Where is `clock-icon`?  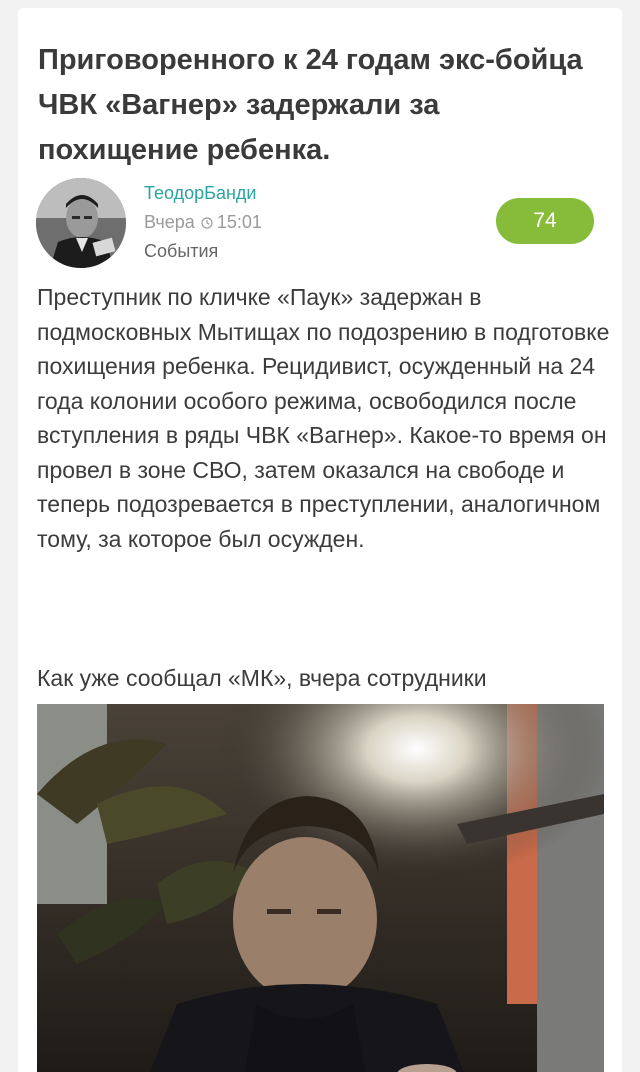 clock-icon is located at coordinates (207, 222).